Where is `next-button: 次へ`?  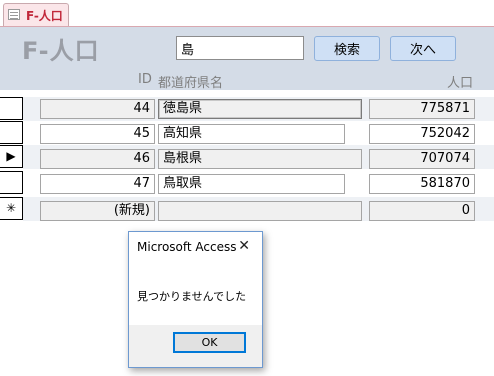 next-button: 次へ is located at coordinates (423, 48).